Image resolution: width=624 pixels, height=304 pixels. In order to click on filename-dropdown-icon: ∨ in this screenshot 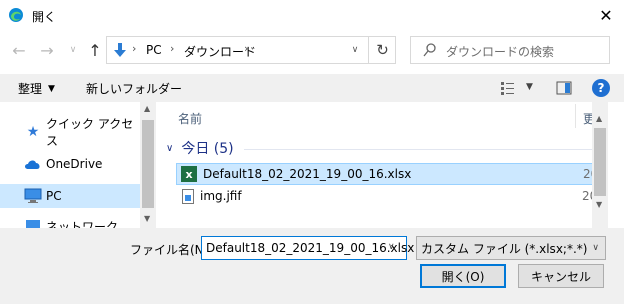, I will do `click(391, 247)`.